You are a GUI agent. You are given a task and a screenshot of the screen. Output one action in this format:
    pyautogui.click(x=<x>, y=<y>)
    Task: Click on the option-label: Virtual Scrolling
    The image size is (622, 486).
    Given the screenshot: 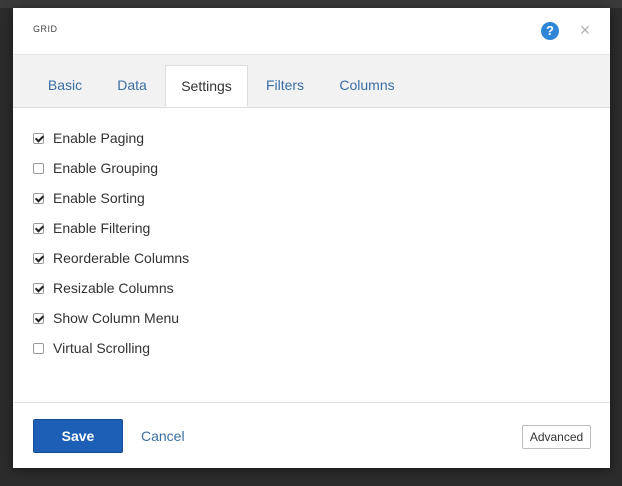 What is the action you would take?
    pyautogui.click(x=102, y=348)
    